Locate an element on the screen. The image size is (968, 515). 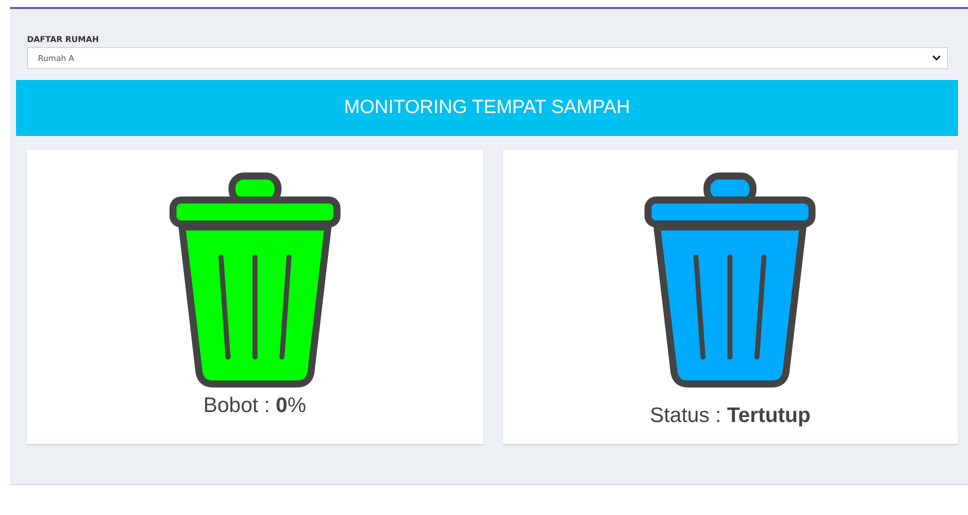
weight-caption: Bobot : 0% is located at coordinates (254, 406).